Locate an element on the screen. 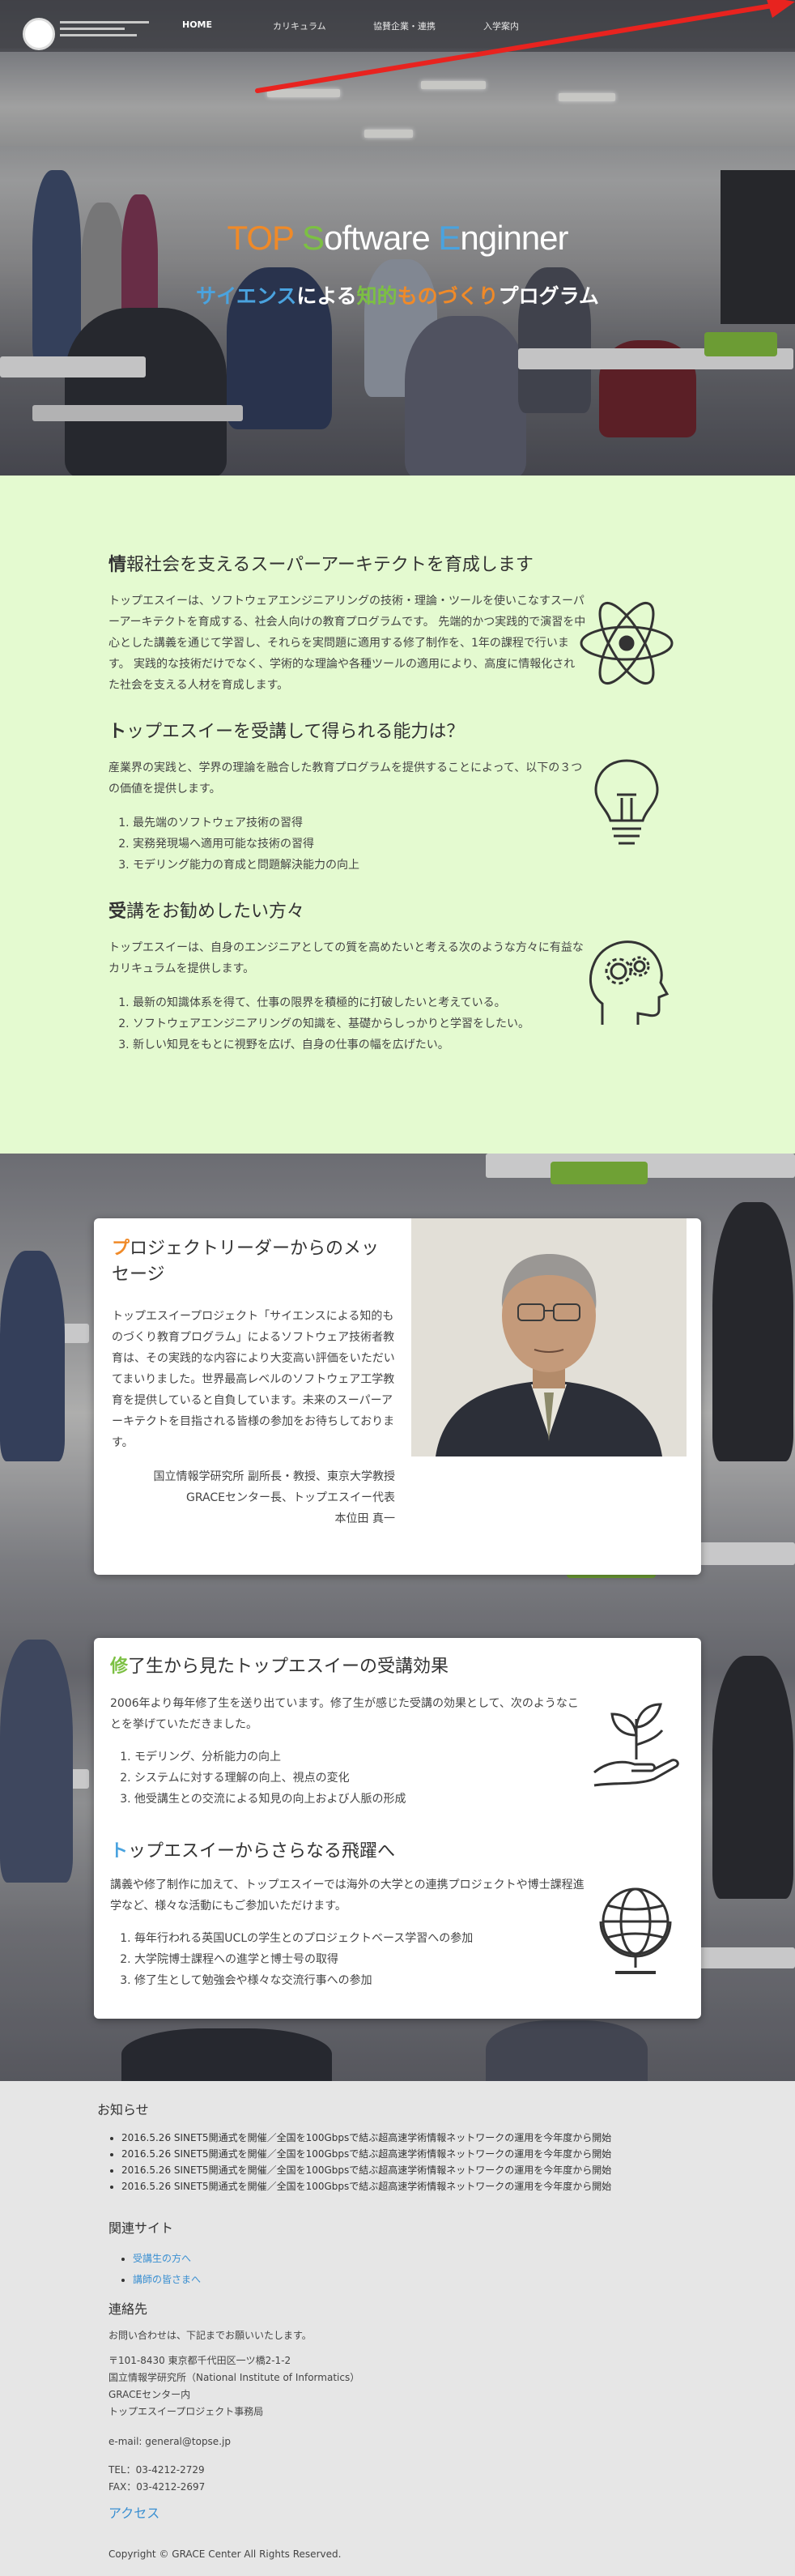 Image resolution: width=795 pixels, height=2576 pixels. site-logo-text is located at coordinates (104, 33).